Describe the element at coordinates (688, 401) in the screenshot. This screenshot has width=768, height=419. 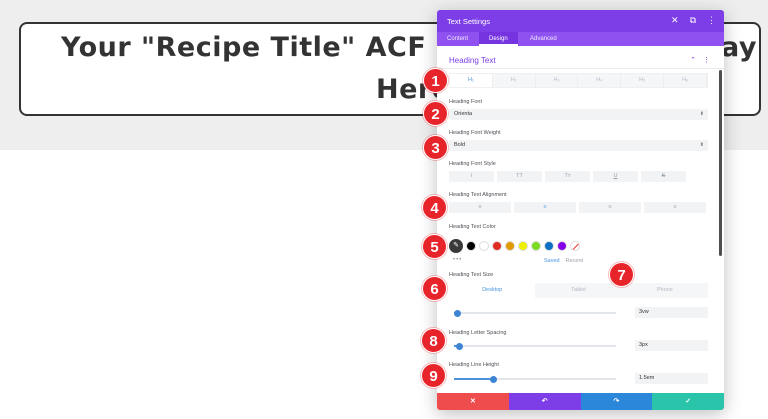
I see `save-button: ✓` at that location.